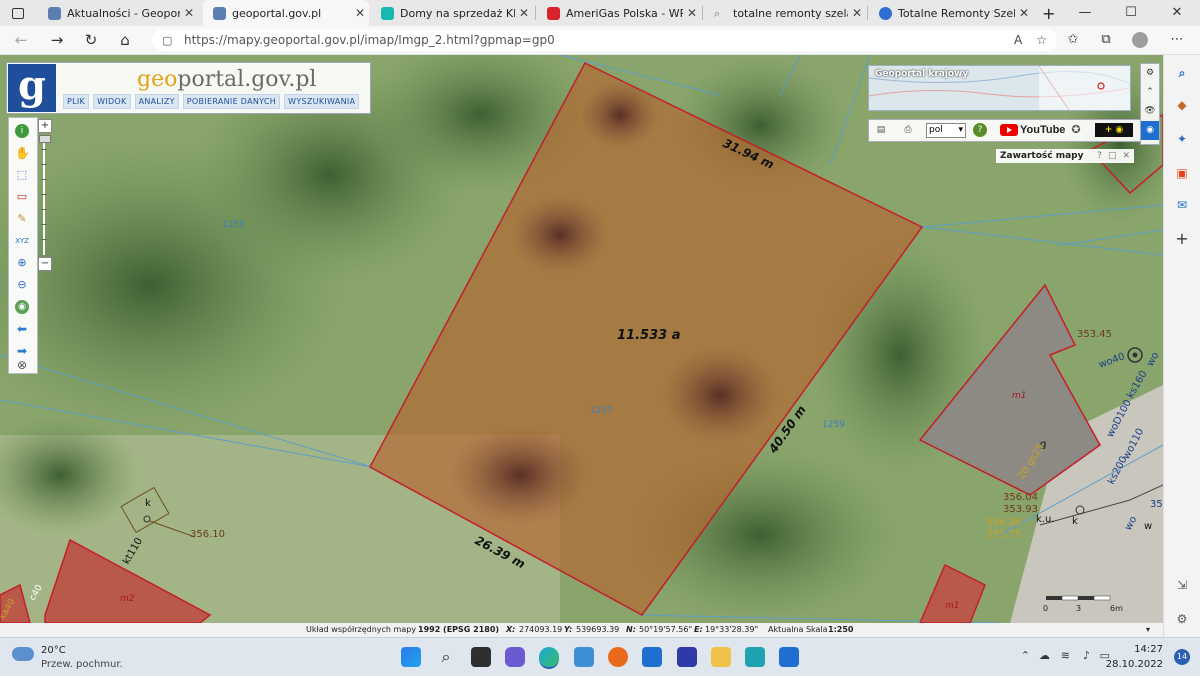  I want to click on previous-view-icon: ⬅, so click(22, 329).